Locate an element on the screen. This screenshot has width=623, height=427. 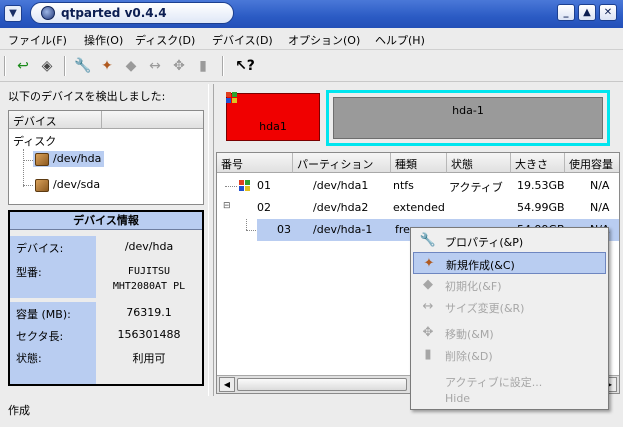
menu-item-create: ✦ 新規作成(&C) is located at coordinates (509, 263).